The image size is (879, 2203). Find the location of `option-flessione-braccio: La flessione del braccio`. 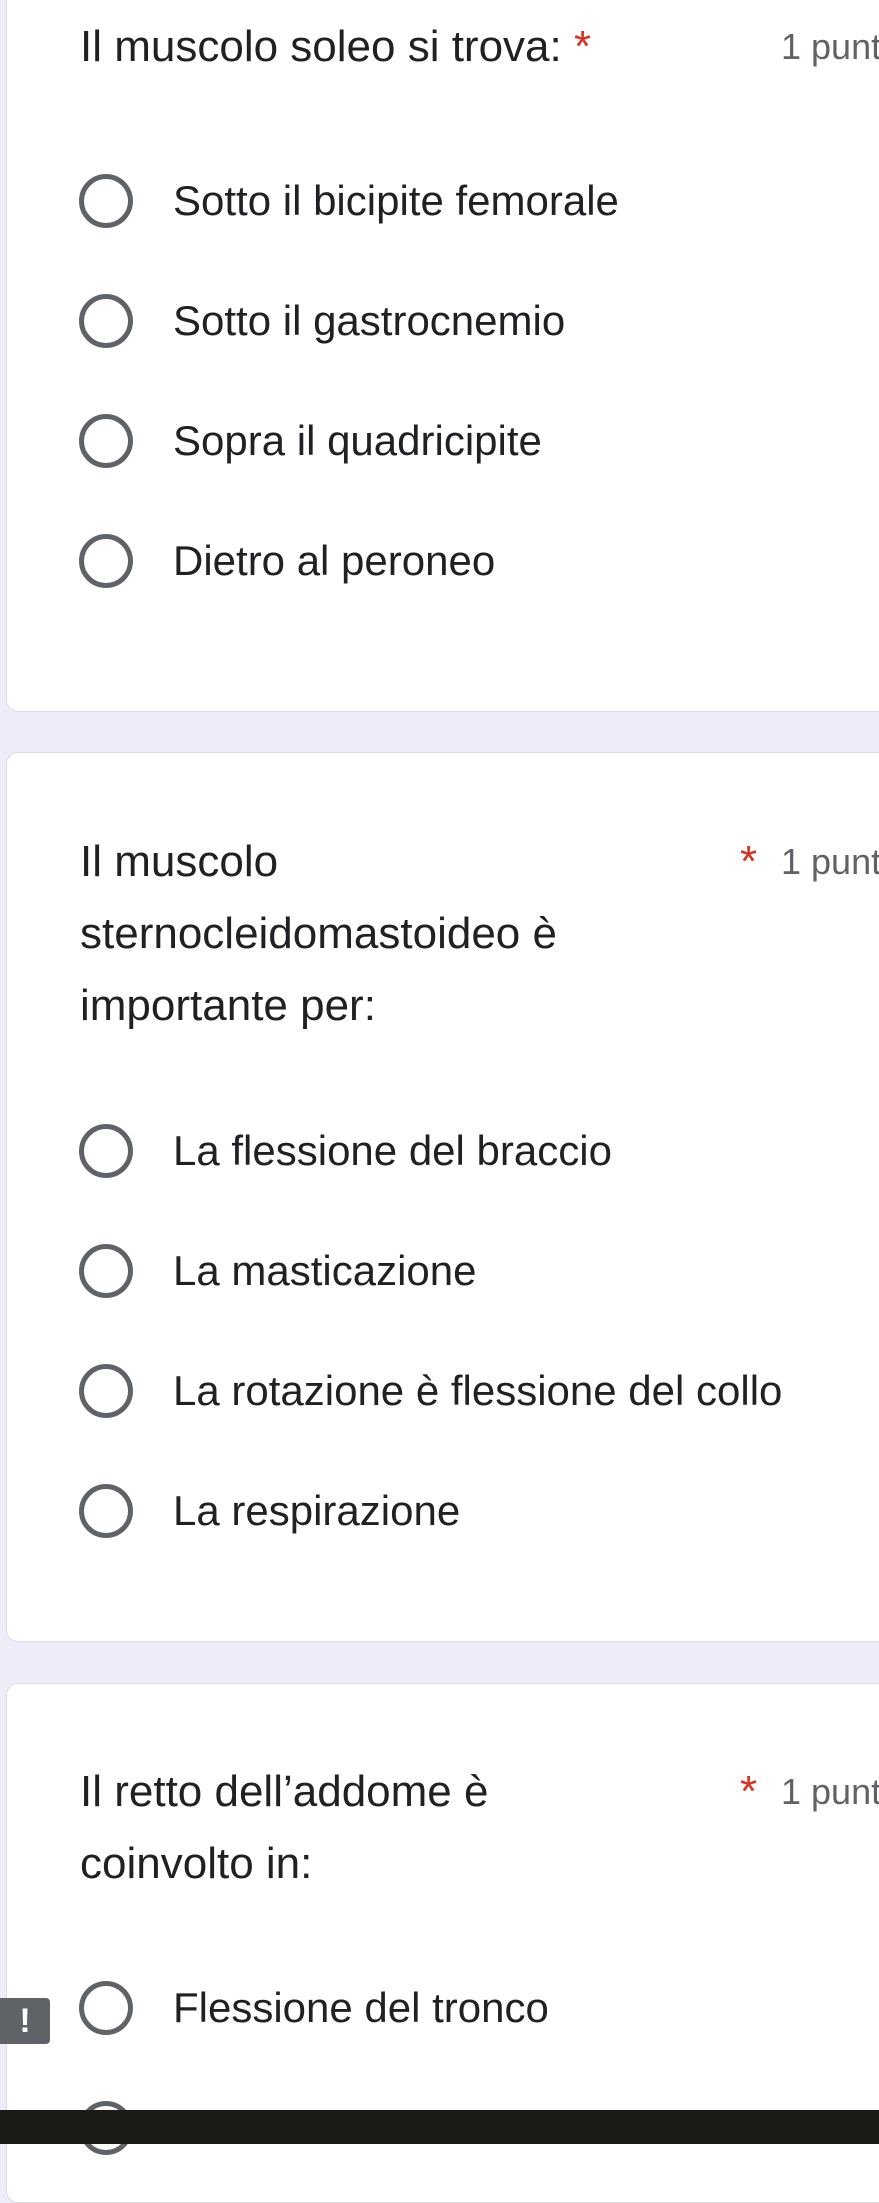

option-flessione-braccio: La flessione del braccio is located at coordinates (345, 1151).